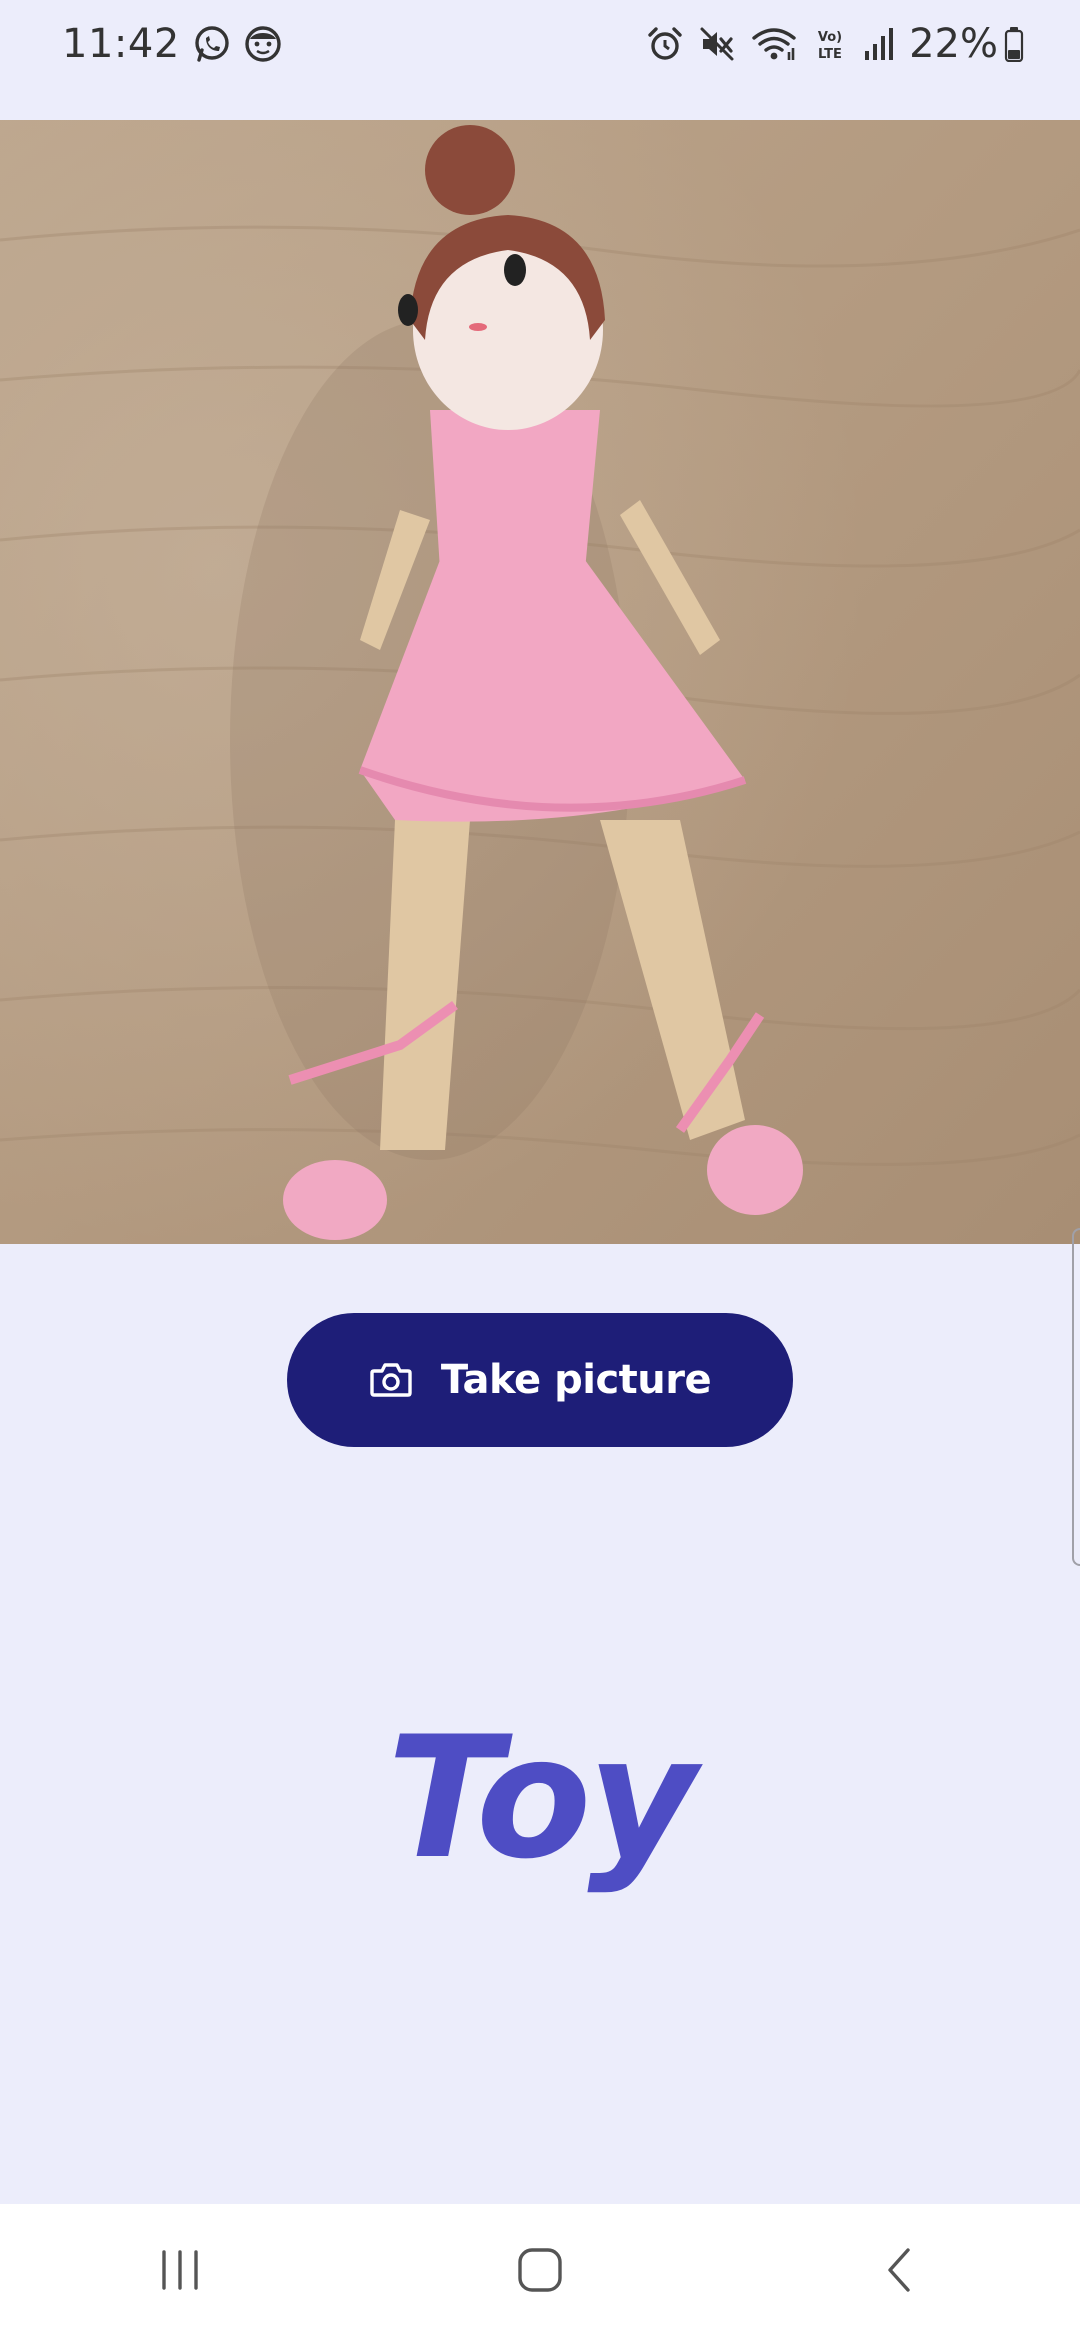  I want to click on wifi-icon, so click(774, 44).